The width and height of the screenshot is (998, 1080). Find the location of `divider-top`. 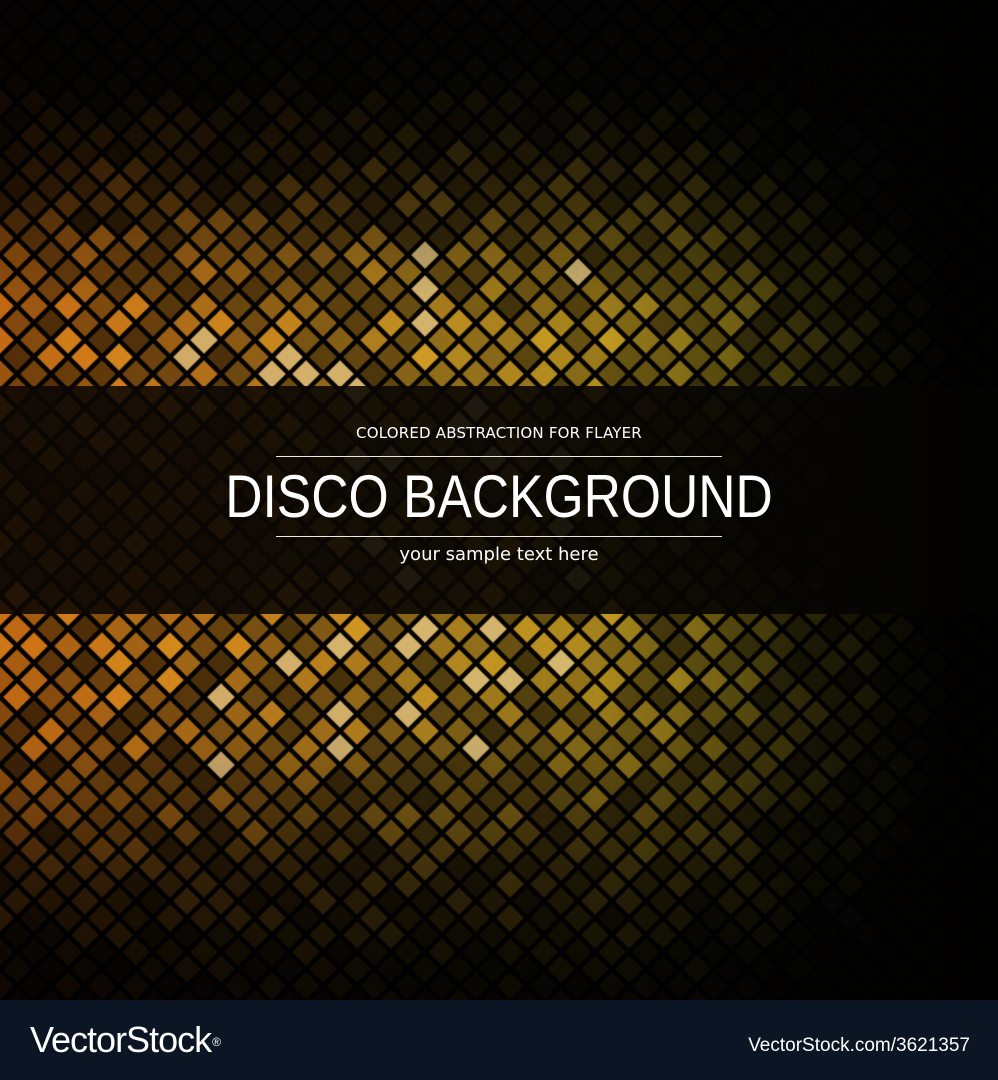

divider-top is located at coordinates (499, 456).